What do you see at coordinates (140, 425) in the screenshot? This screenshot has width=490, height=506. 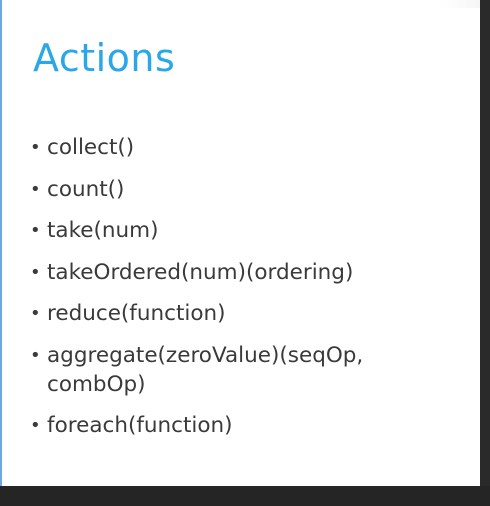 I see `list-item-text: foreach(function)` at bounding box center [140, 425].